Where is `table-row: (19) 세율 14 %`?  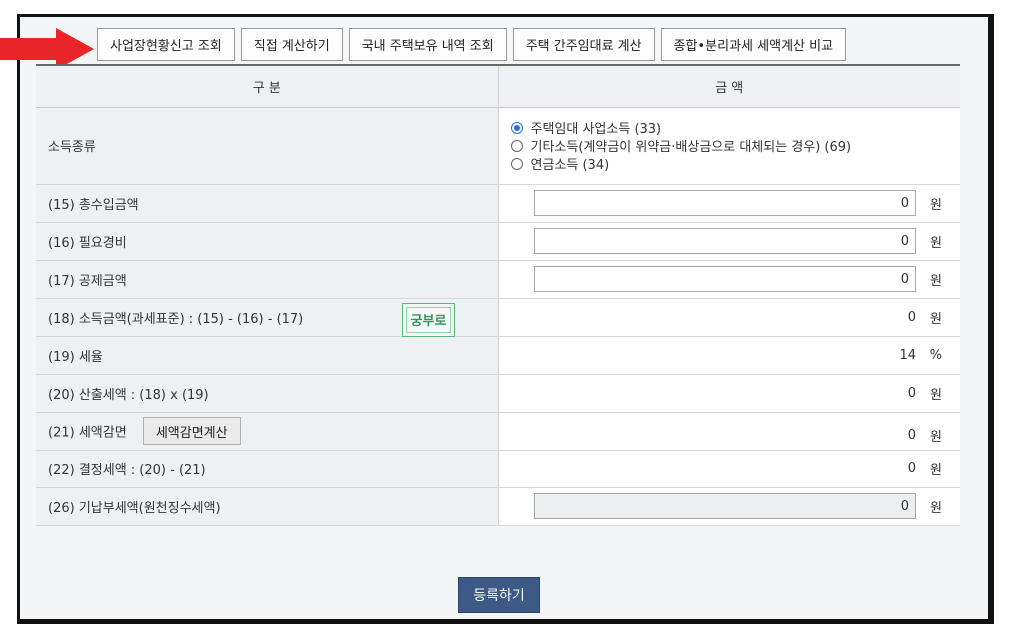
table-row: (19) 세율 14 % is located at coordinates (498, 355).